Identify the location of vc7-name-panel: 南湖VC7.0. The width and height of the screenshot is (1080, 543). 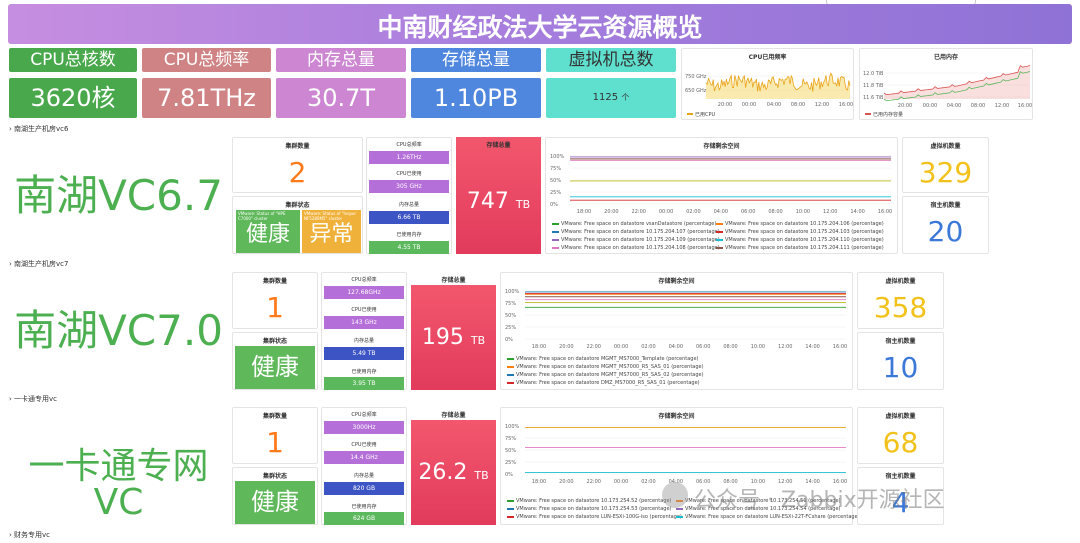
(118, 331).